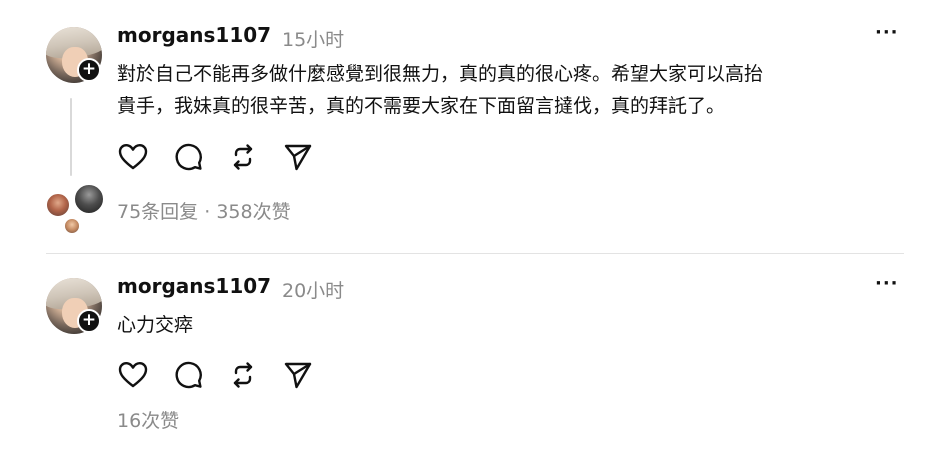 The width and height of the screenshot is (931, 451). Describe the element at coordinates (313, 38) in the screenshot. I see `post-timestamp: 15小时` at that location.